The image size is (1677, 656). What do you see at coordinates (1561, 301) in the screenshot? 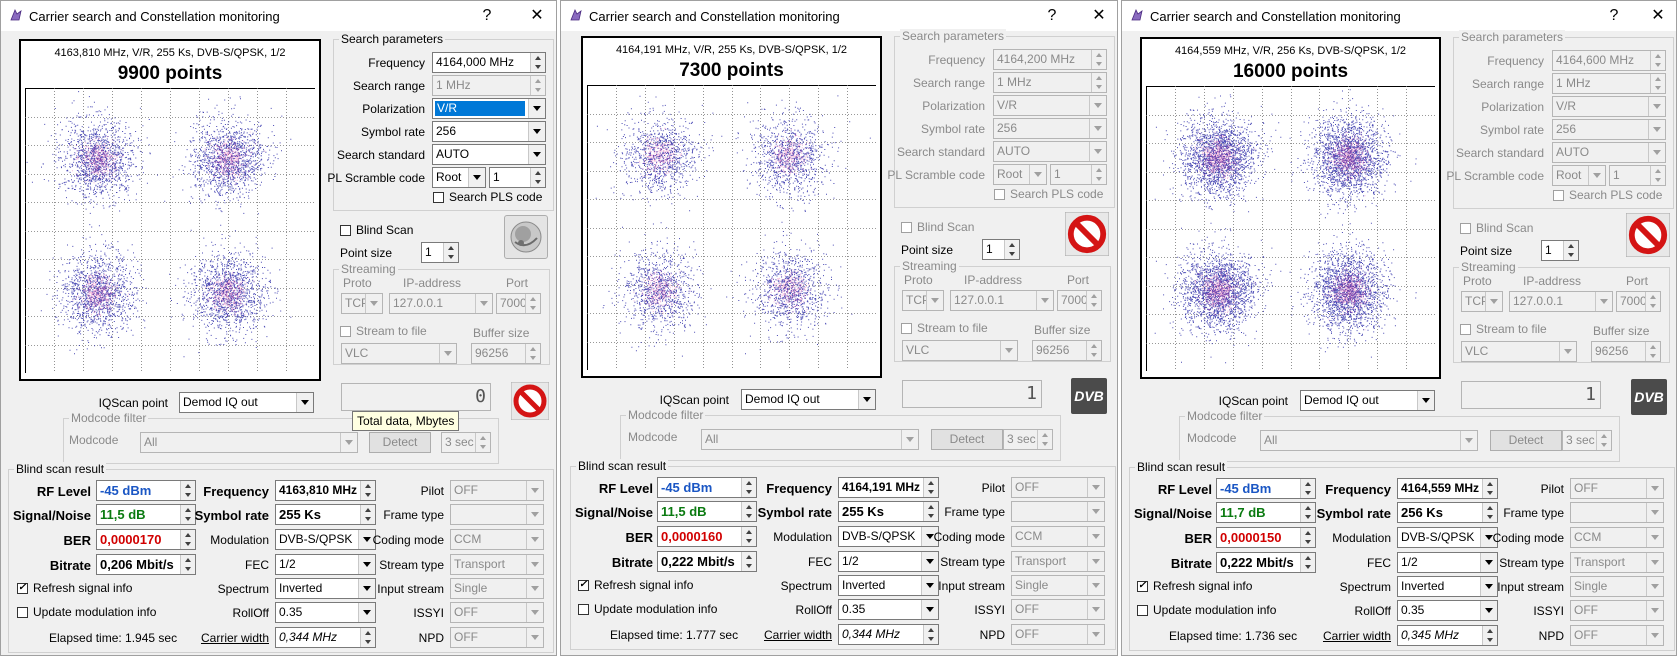
I see `ip-address-select: 127.0.0.1` at bounding box center [1561, 301].